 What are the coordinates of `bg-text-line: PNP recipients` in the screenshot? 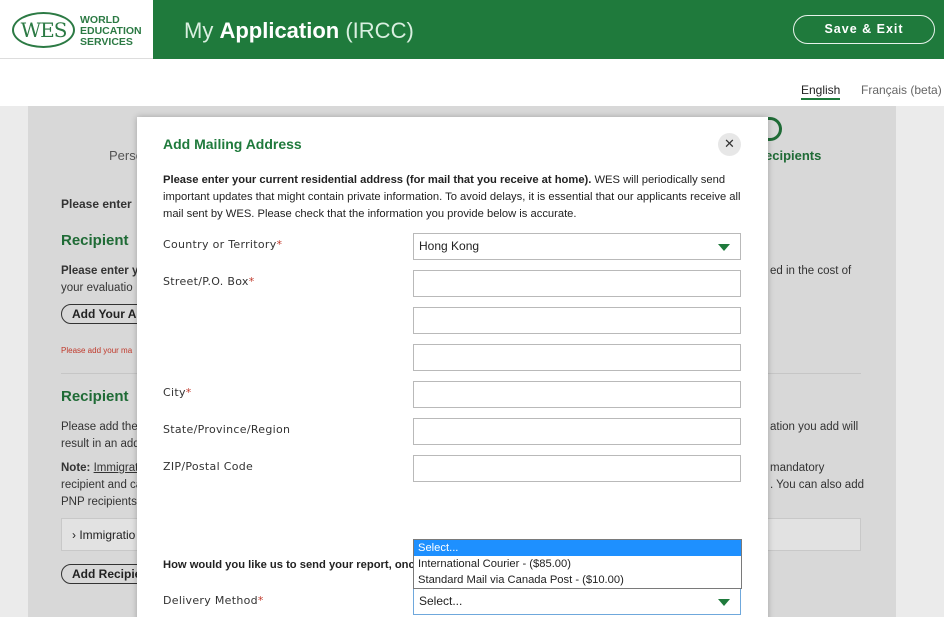 It's located at (99, 502).